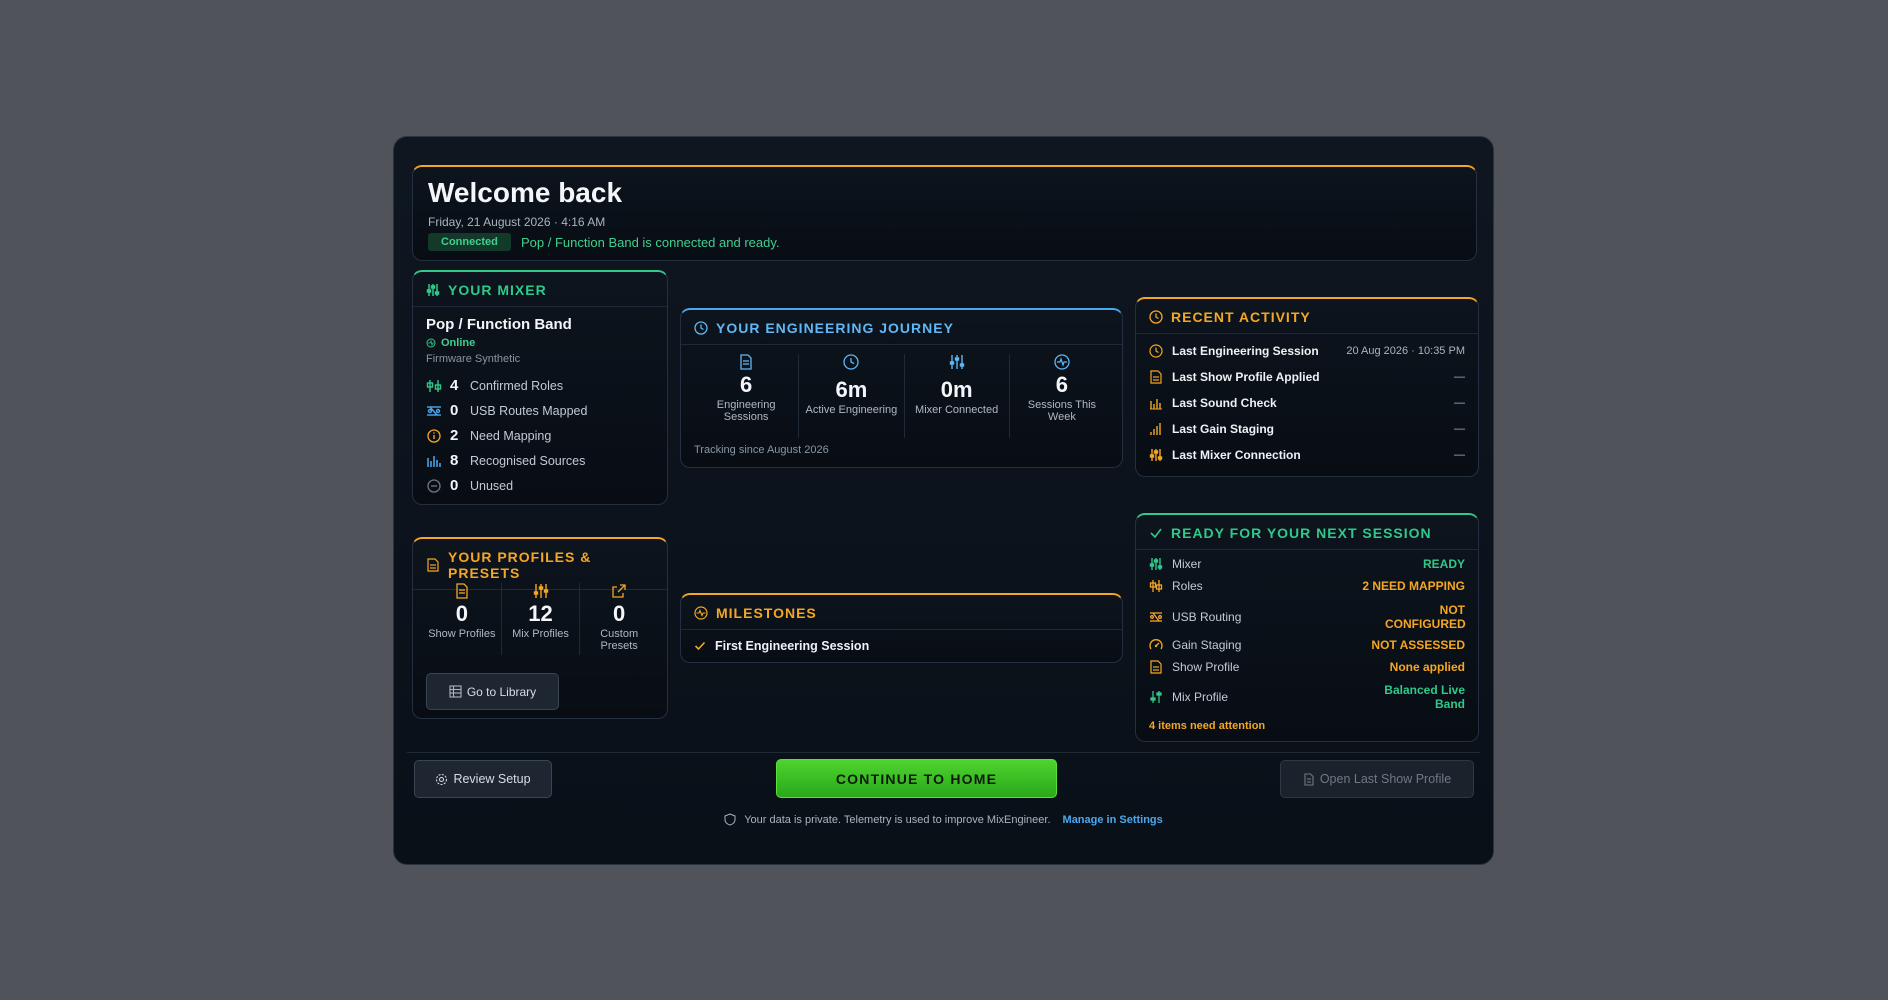 The height and width of the screenshot is (1000, 1888). What do you see at coordinates (1307, 667) in the screenshot?
I see `ready-row-show-profile: Show Profile None applied` at bounding box center [1307, 667].